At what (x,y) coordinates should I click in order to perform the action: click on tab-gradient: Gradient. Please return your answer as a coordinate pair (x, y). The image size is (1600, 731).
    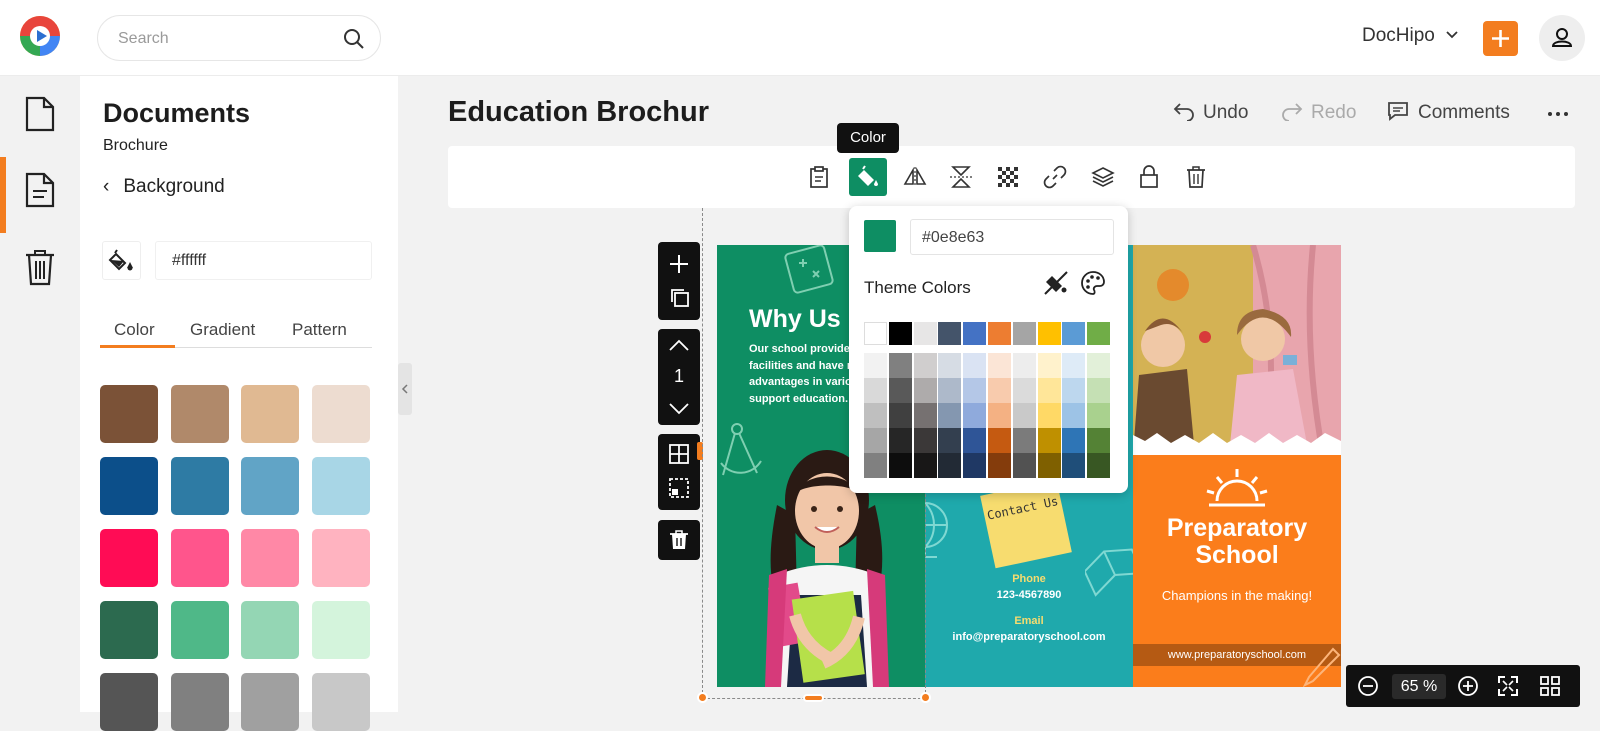
    Looking at the image, I should click on (222, 330).